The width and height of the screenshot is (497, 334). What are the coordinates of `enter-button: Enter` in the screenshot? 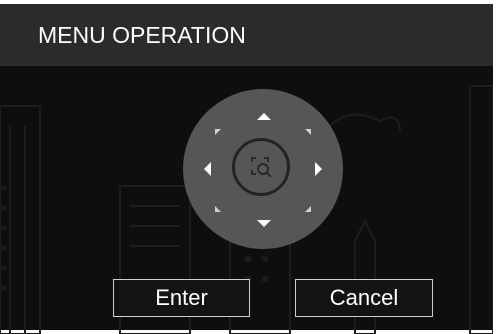 It's located at (181, 298).